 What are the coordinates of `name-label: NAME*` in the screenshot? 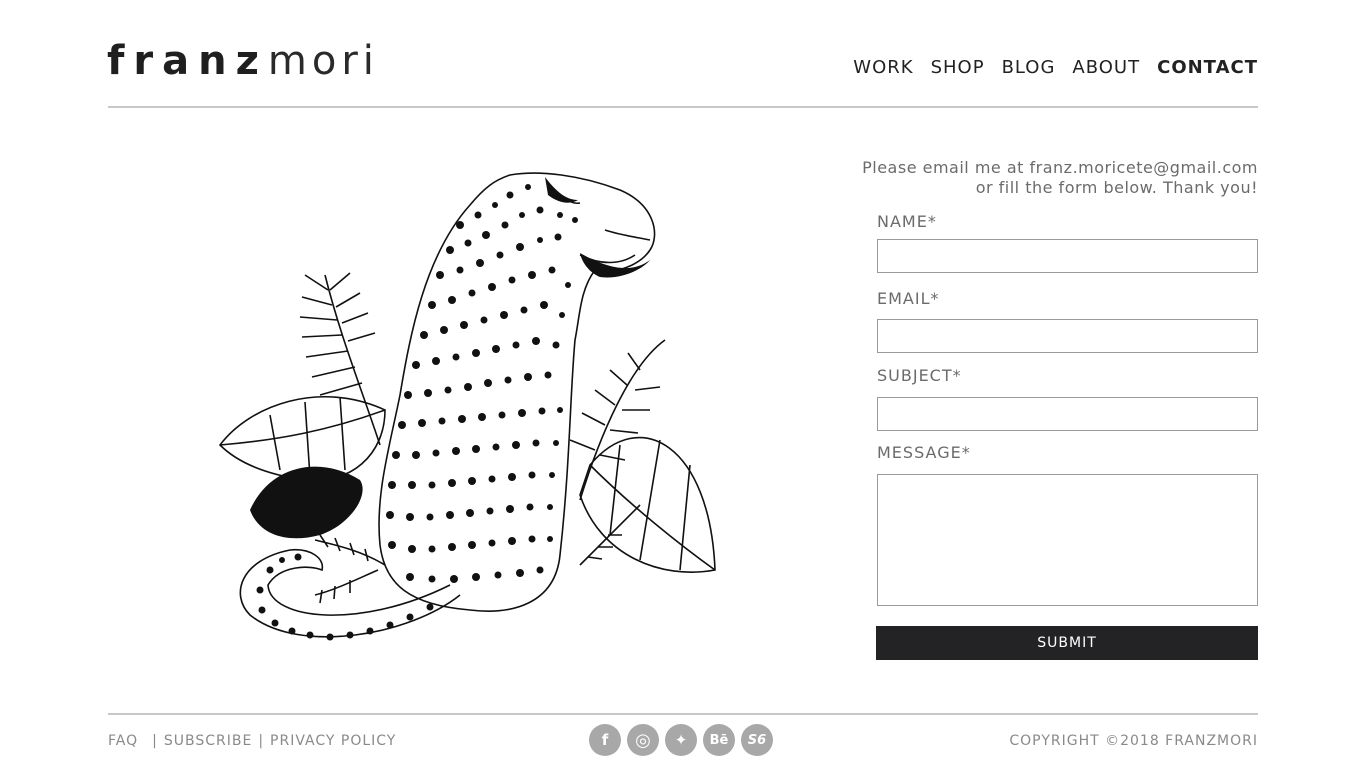 It's located at (907, 221).